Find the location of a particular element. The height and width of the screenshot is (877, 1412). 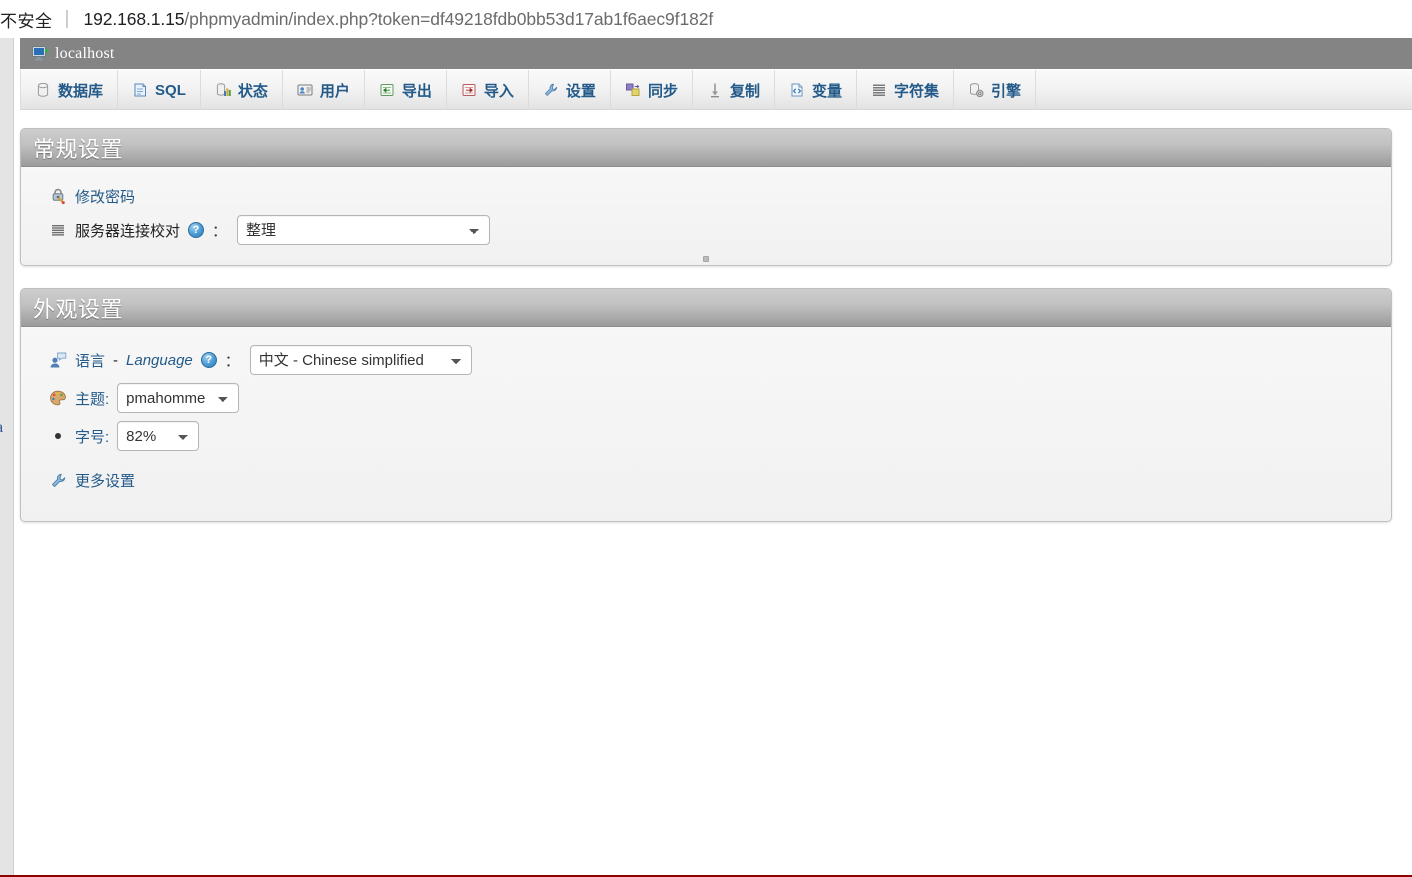

replication-icon is located at coordinates (715, 90).